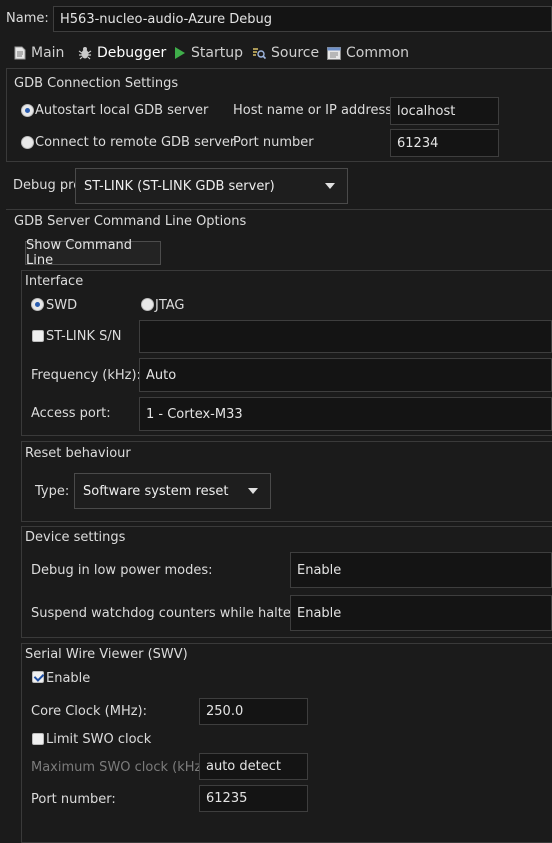 The height and width of the screenshot is (843, 552). What do you see at coordinates (122, 570) in the screenshot?
I see `low-power-label: Debug in low power modes:` at bounding box center [122, 570].